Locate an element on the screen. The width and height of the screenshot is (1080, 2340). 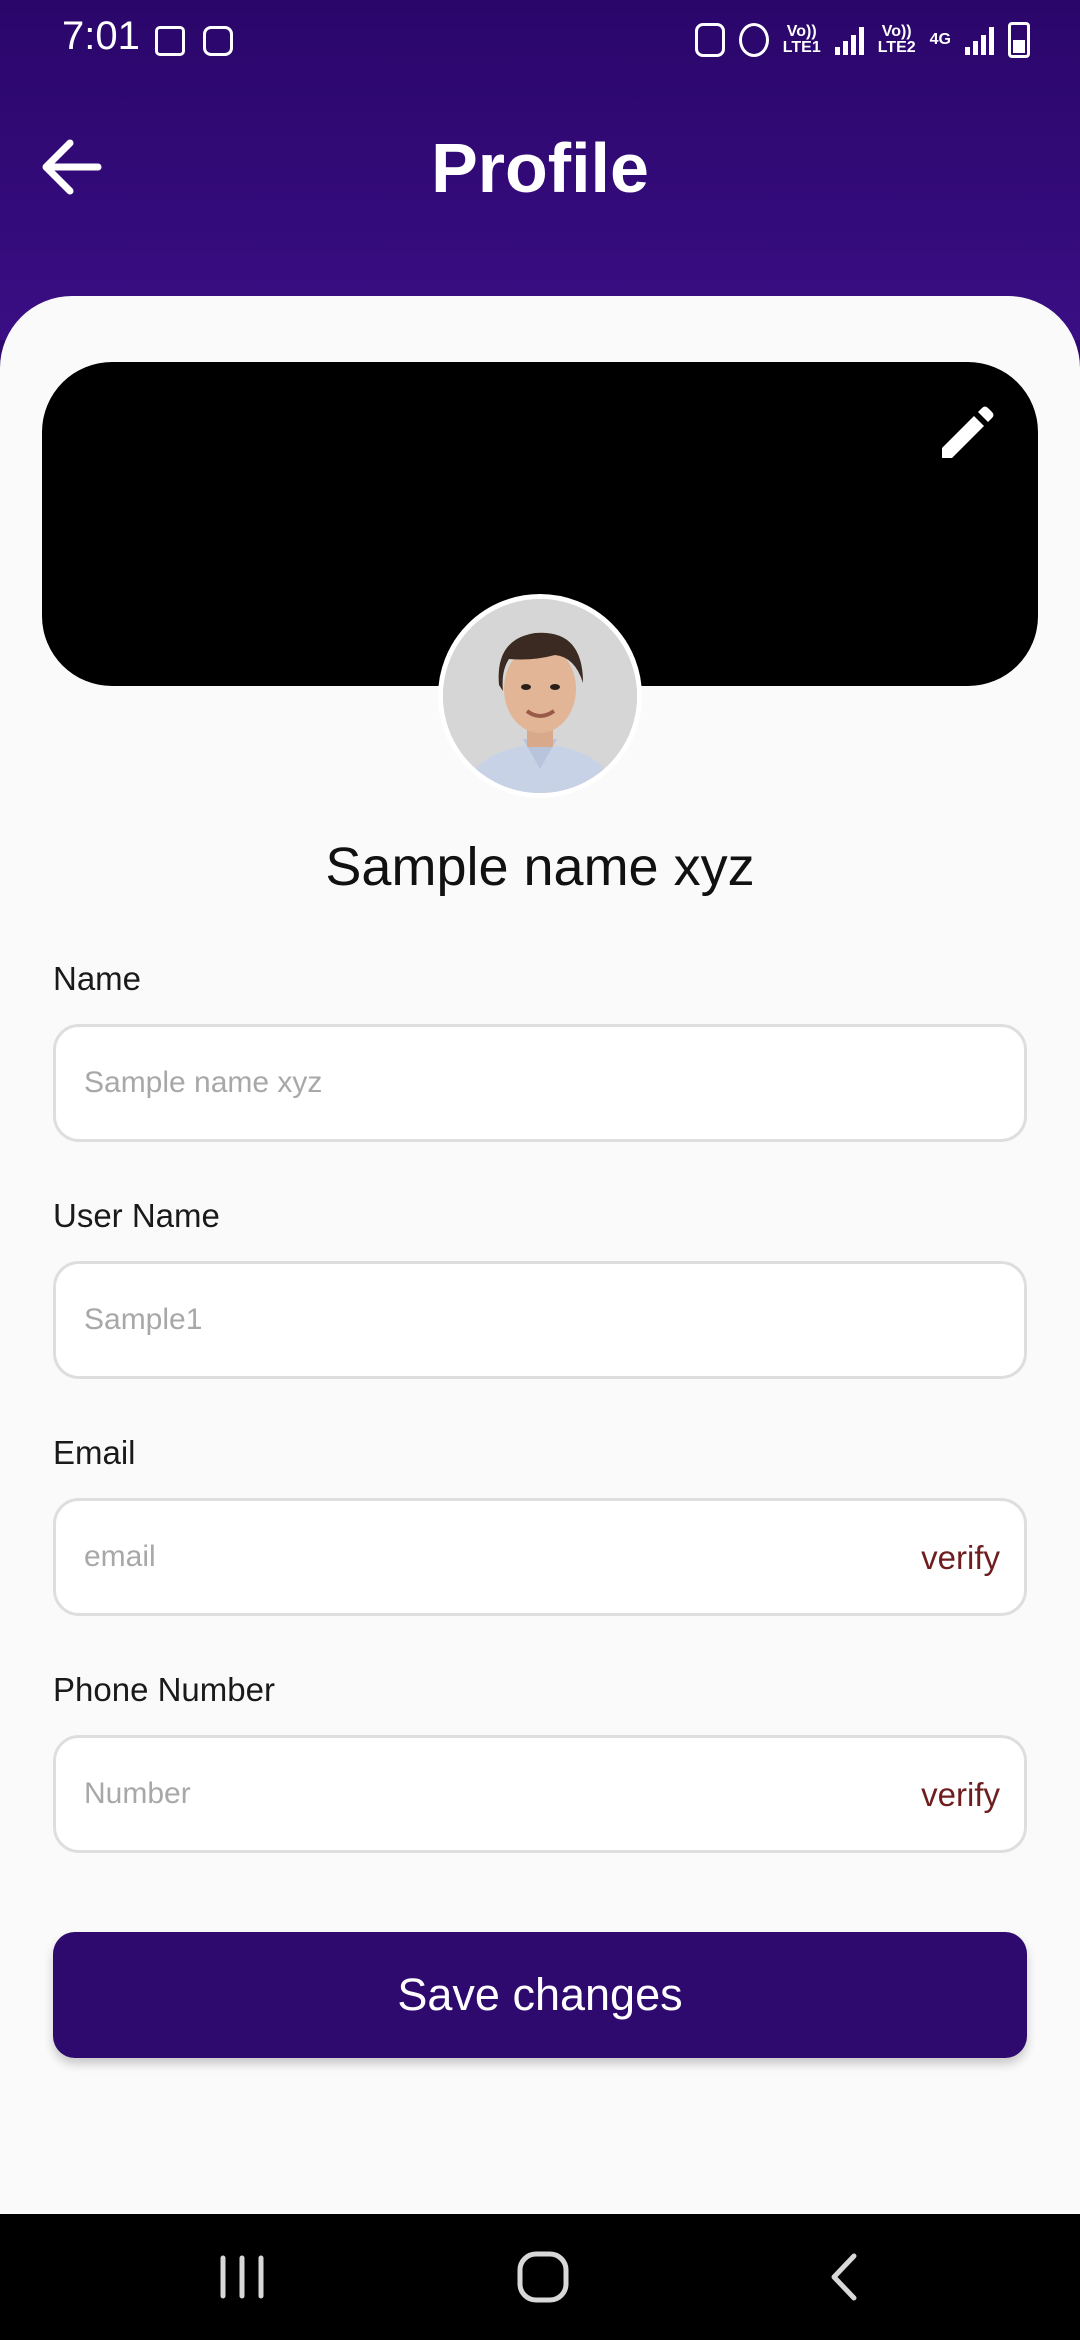
username-field is located at coordinates (540, 1320).